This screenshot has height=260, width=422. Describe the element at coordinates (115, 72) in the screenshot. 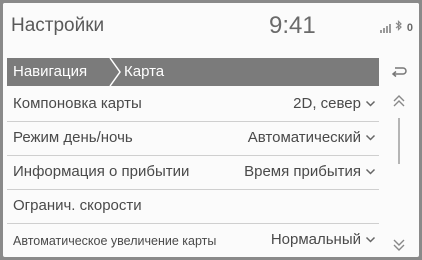

I see `breadcrumb-separator-icon` at that location.